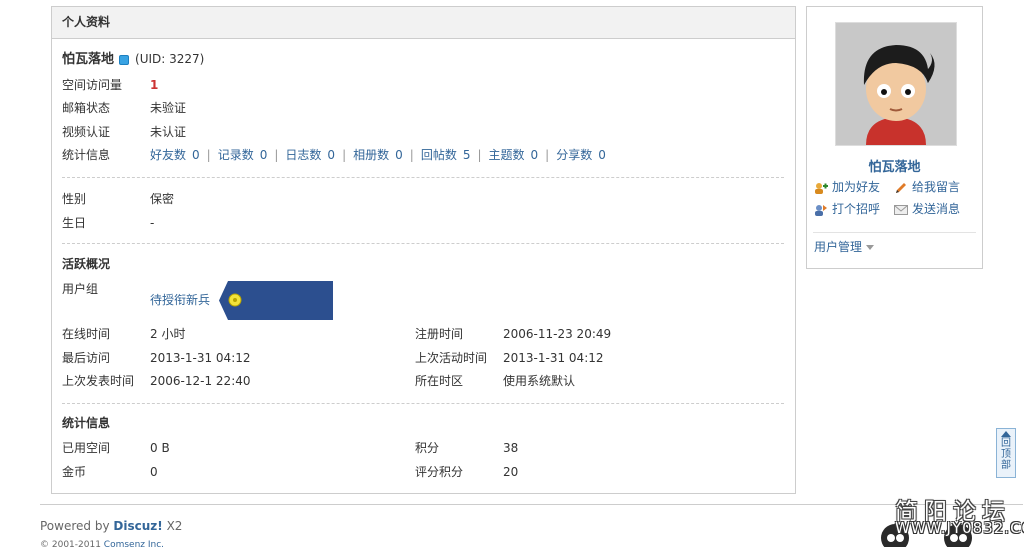  I want to click on stat-albums-link: 相册数 0, so click(378, 155).